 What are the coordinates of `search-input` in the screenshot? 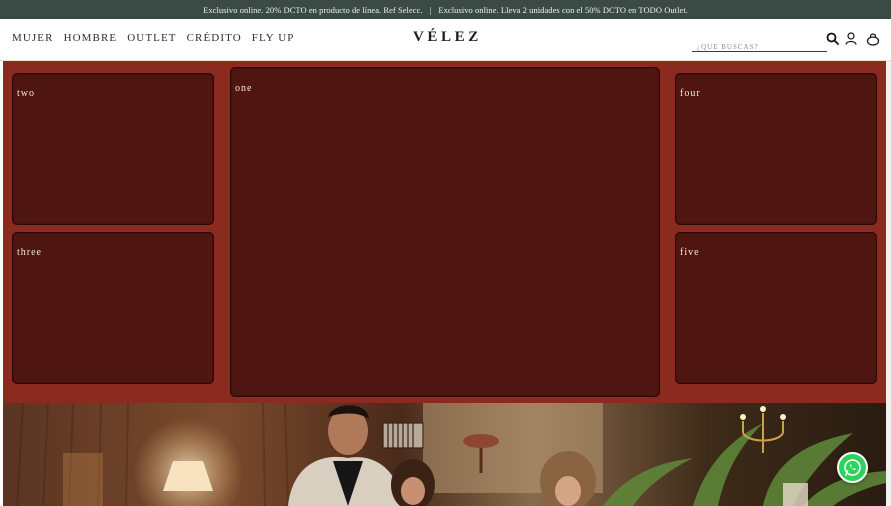 It's located at (759, 45).